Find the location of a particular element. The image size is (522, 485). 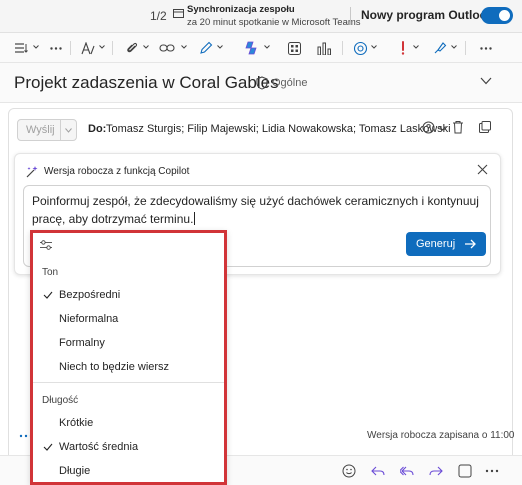

reminder-title: Synchronizacja zespołu is located at coordinates (241, 9).